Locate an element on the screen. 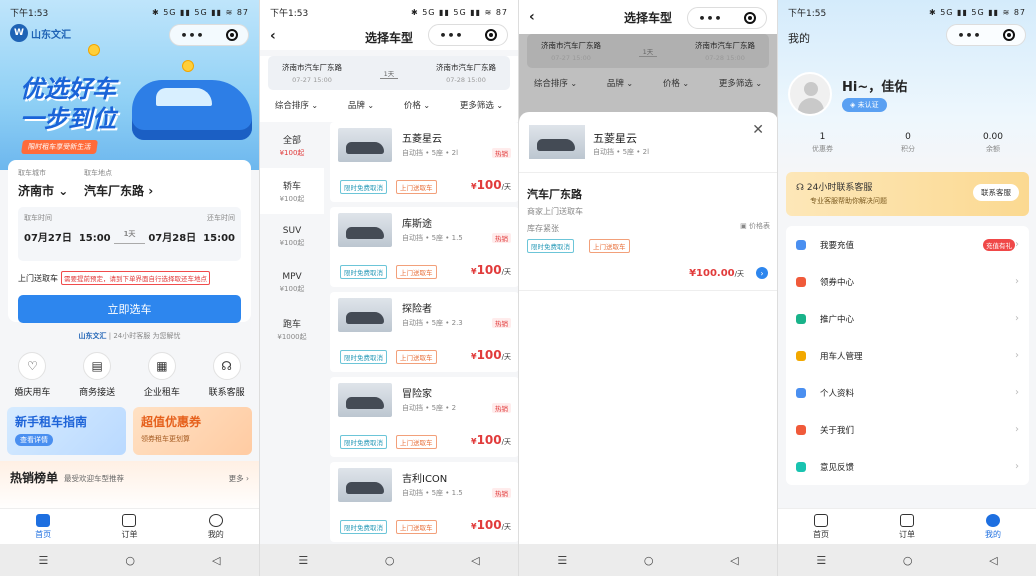 The width and height of the screenshot is (1036, 576). stat-balance: 0.00 余额 is located at coordinates (993, 143).